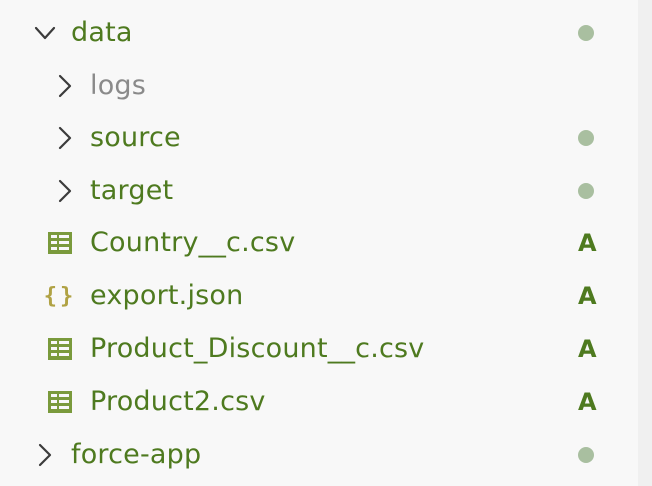 The height and width of the screenshot is (486, 652). Describe the element at coordinates (319, 296) in the screenshot. I see `tree-item-export-json: {} export.json A` at that location.